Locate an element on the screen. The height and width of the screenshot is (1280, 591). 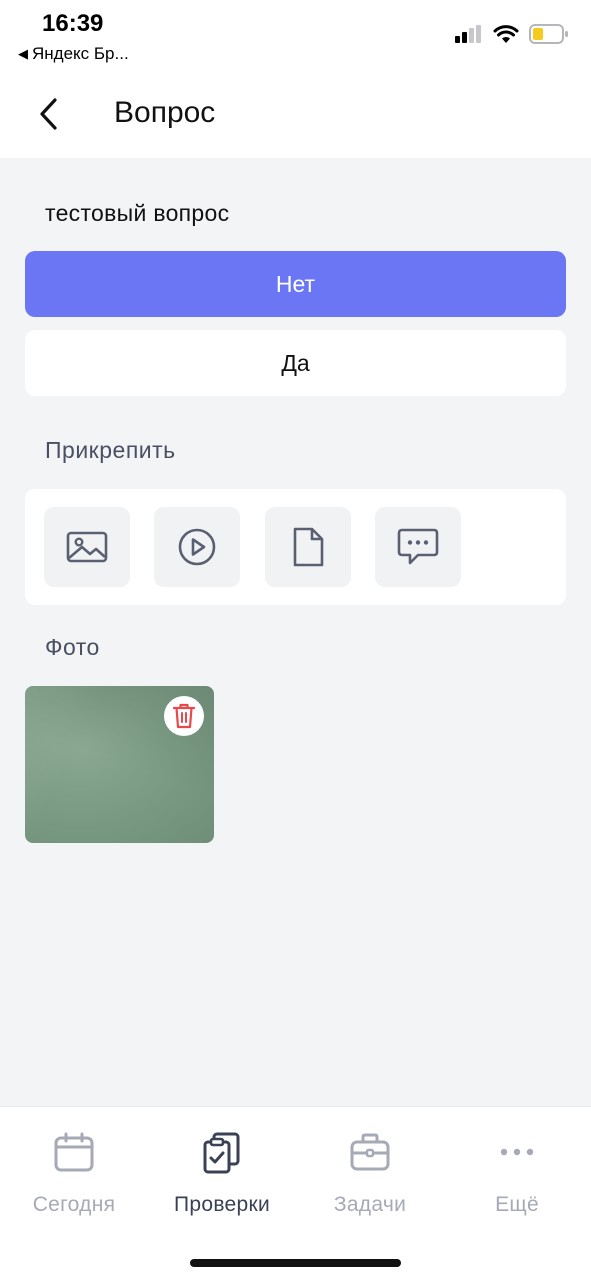
back-arrow-icon: ◀ is located at coordinates (23, 53).